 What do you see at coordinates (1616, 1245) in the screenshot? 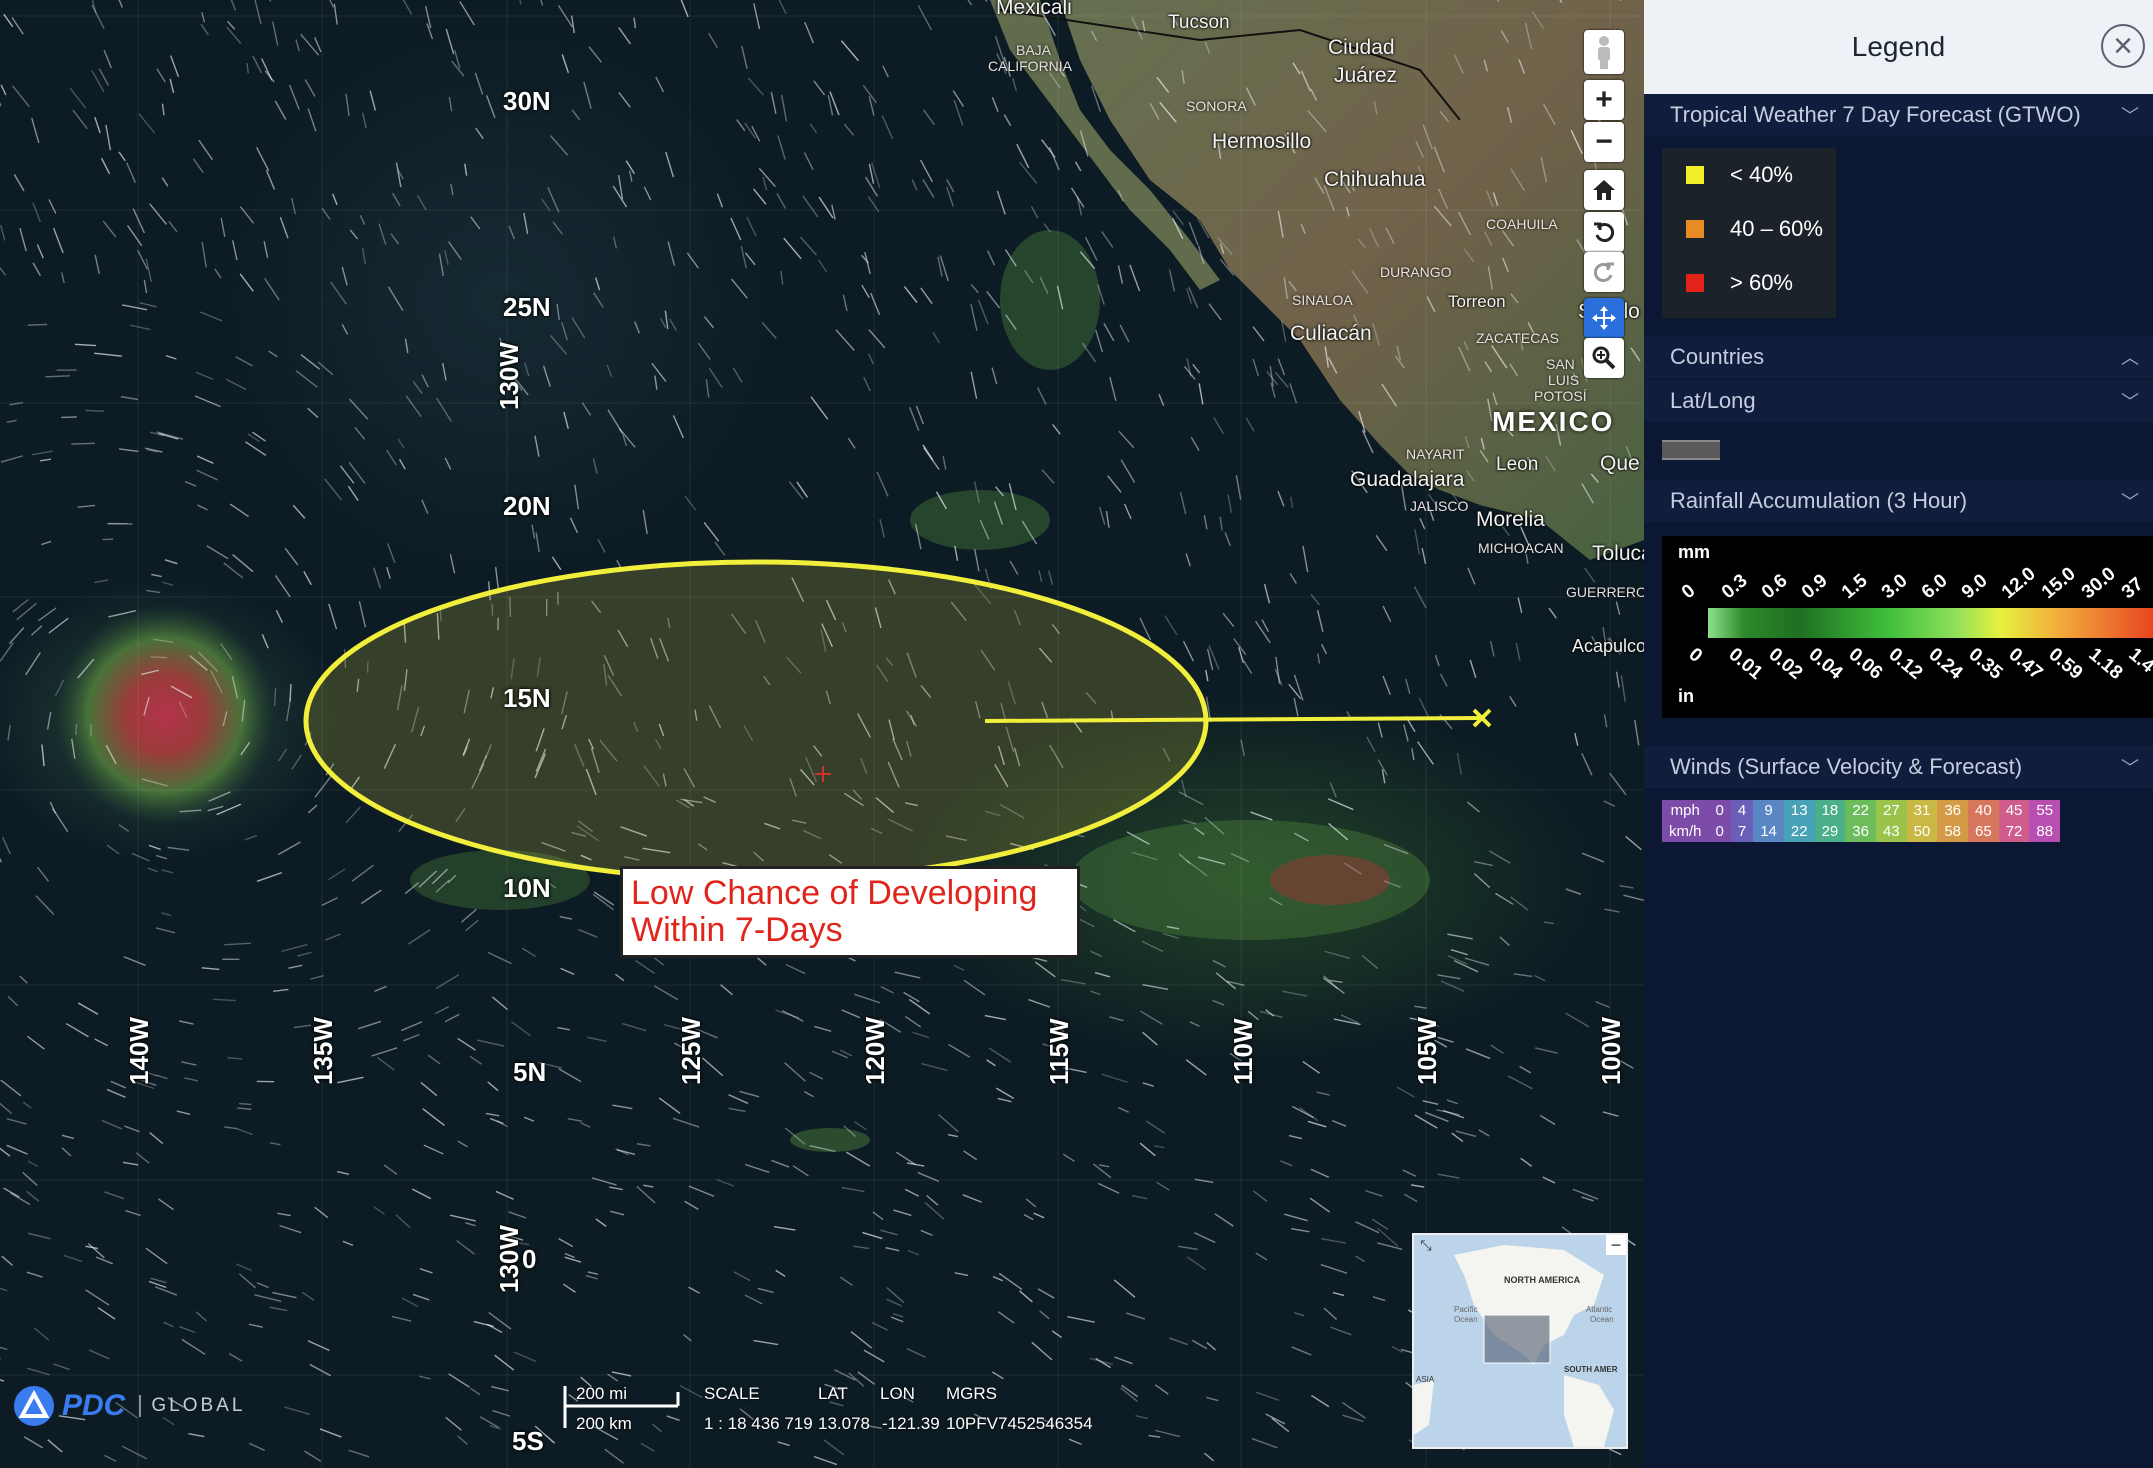
I see `minimap-collapse-icon: −` at bounding box center [1616, 1245].